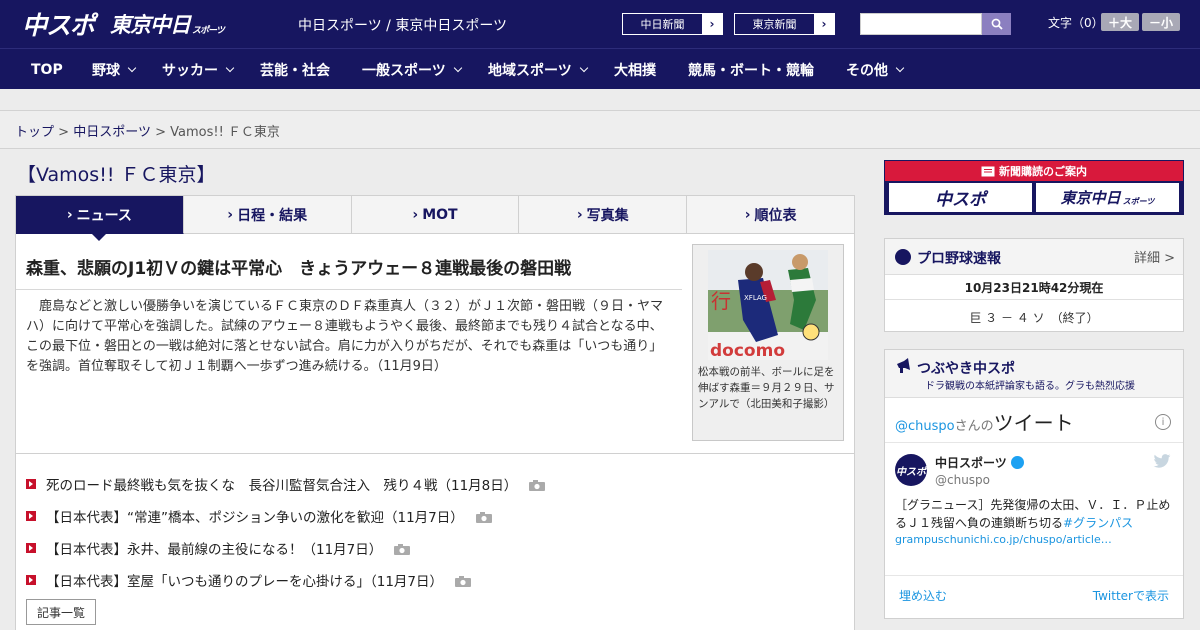  What do you see at coordinates (412, 69) in the screenshot?
I see `nav-item-general-sports: 一般スポーツ` at bounding box center [412, 69].